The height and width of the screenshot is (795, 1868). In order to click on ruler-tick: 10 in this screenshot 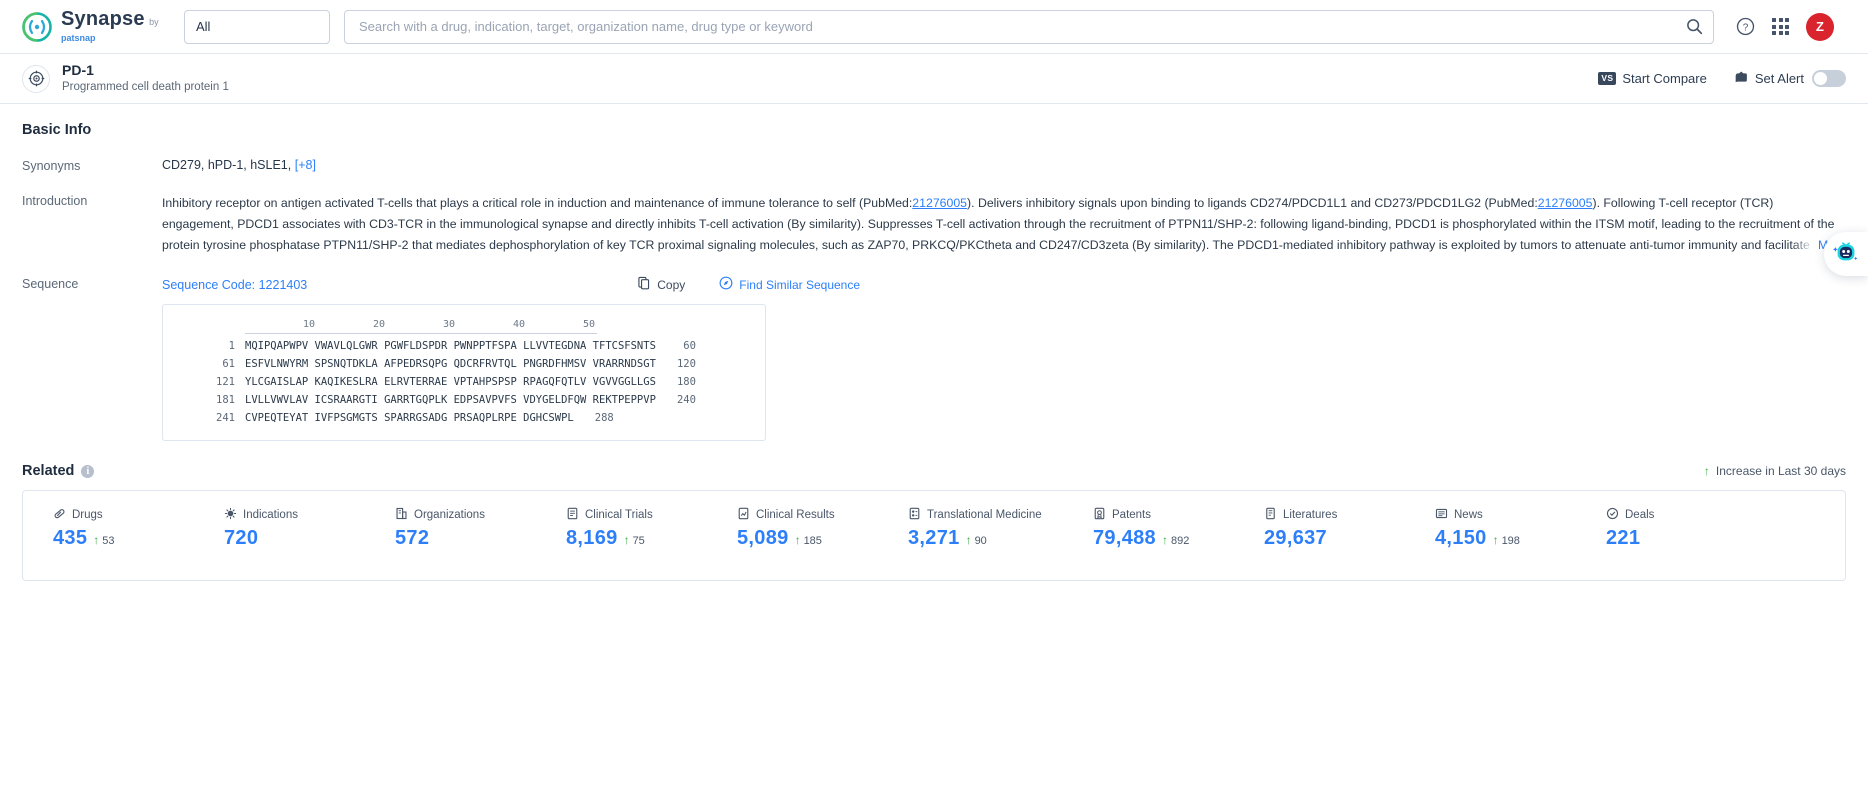, I will do `click(308, 324)`.